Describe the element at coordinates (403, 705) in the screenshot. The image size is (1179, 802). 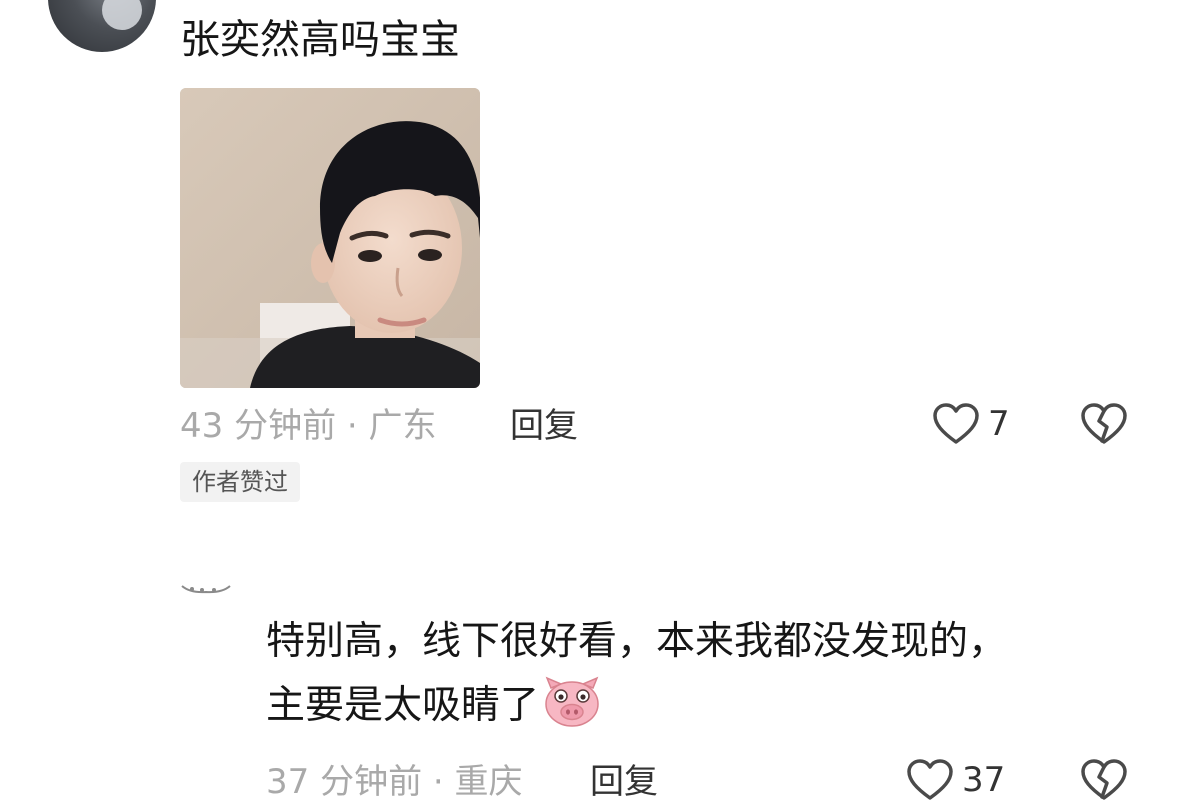
I see `comment-text-line-content: 主要是太吸睛了` at that location.